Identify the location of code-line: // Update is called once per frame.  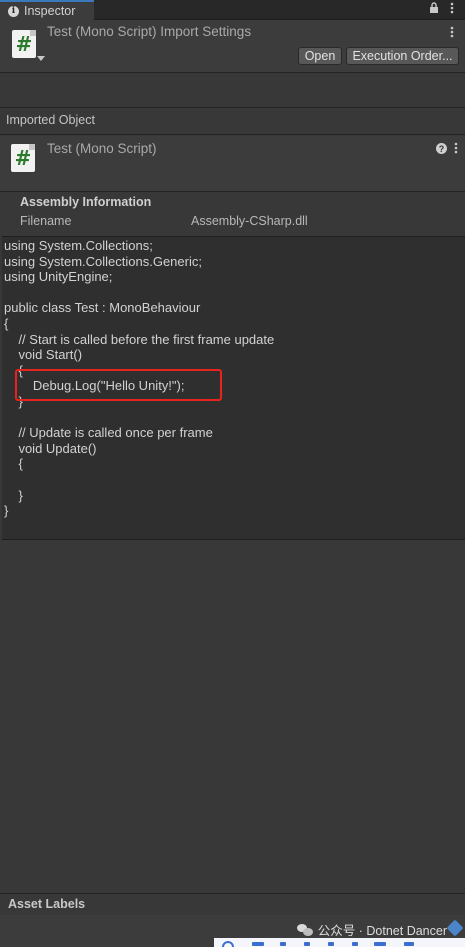
(108, 433).